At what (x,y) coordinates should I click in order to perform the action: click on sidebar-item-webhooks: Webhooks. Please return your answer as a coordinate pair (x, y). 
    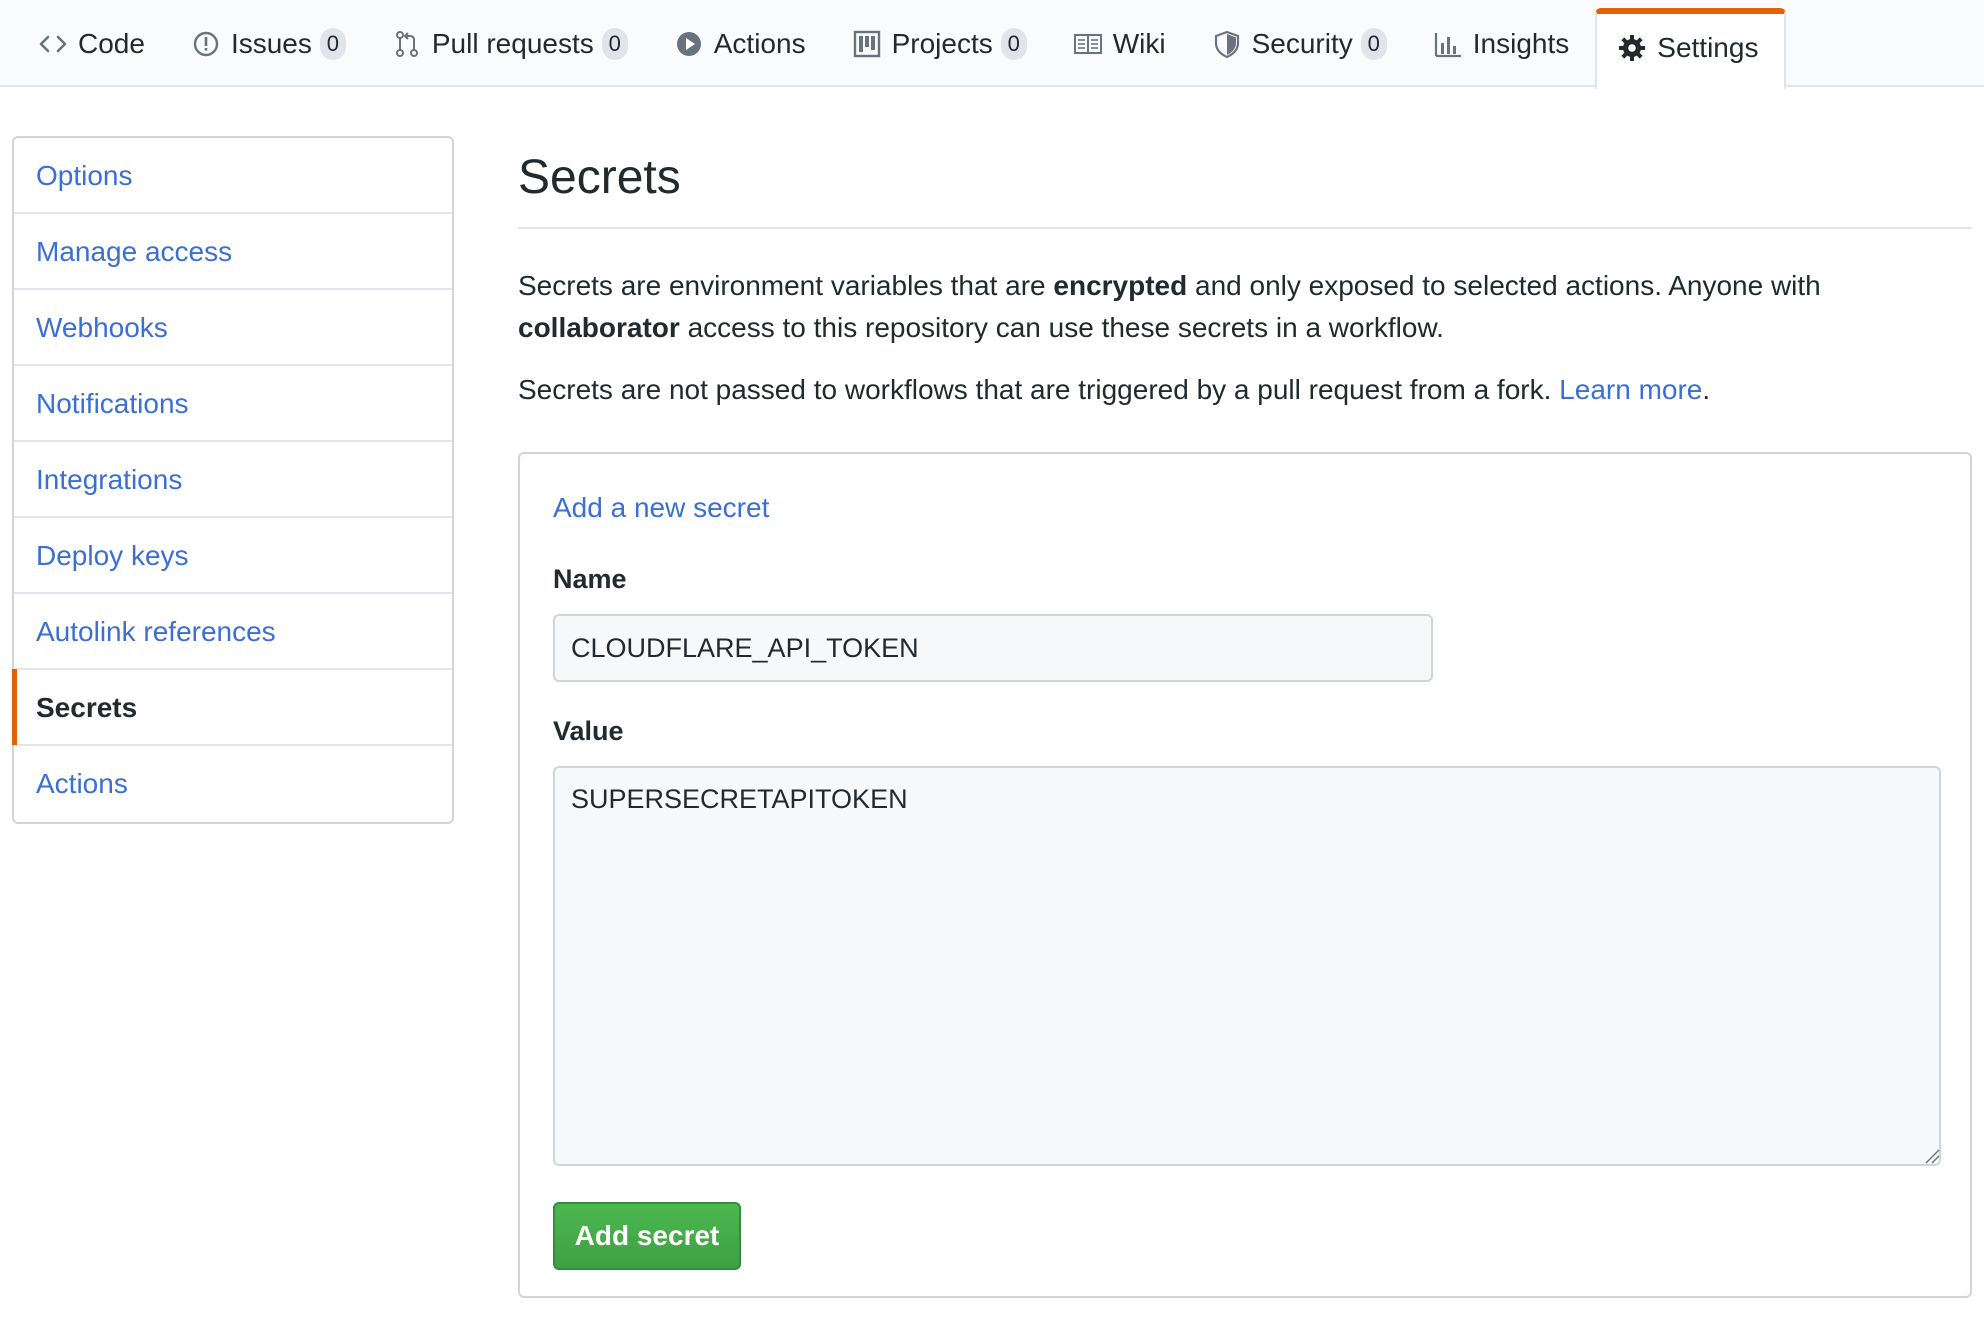
    Looking at the image, I should click on (233, 328).